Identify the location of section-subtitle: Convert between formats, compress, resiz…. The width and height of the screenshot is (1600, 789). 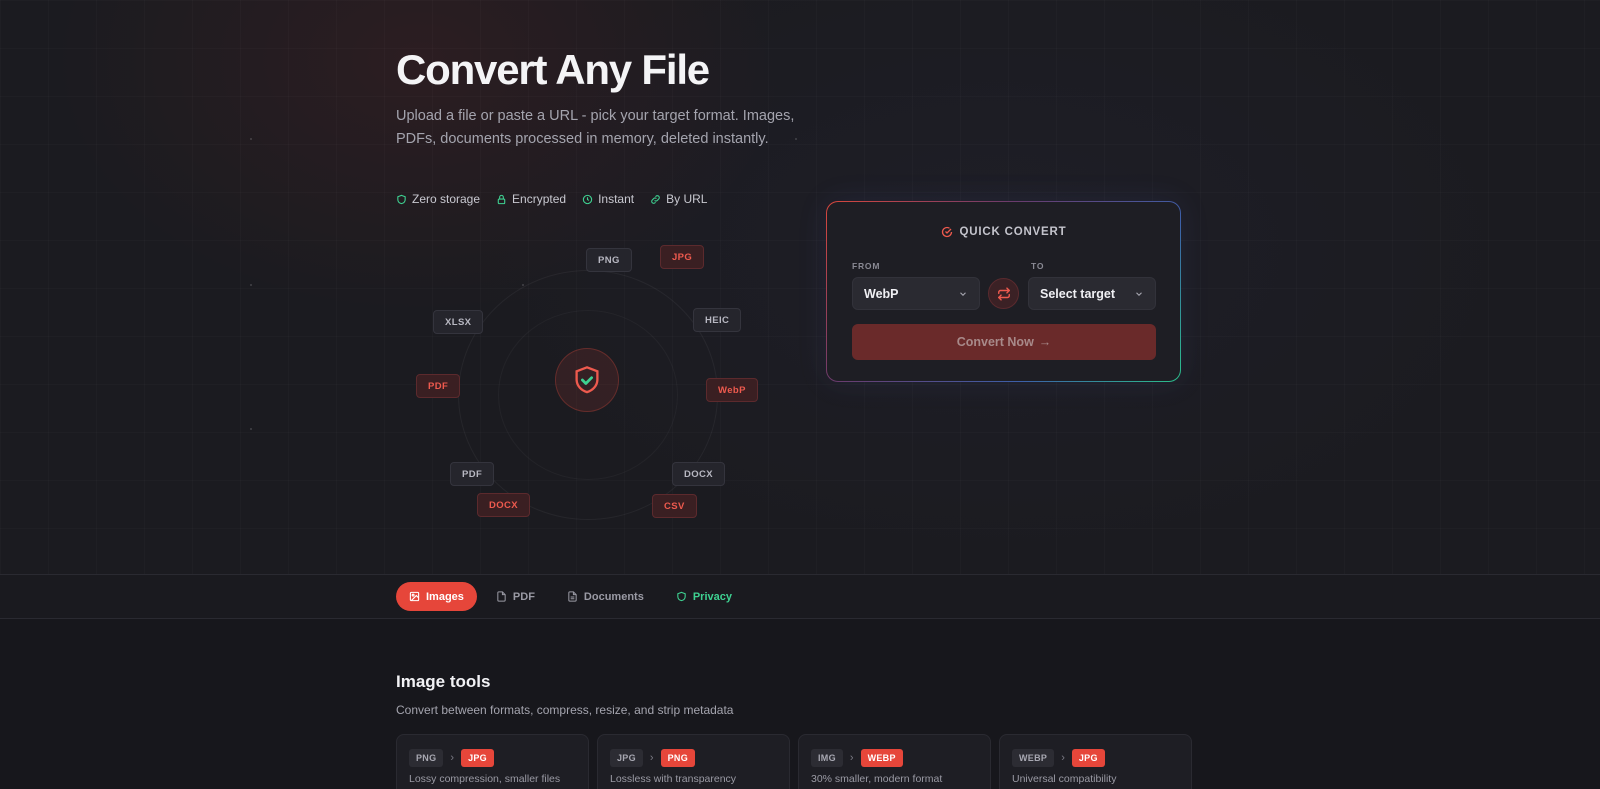
(565, 710).